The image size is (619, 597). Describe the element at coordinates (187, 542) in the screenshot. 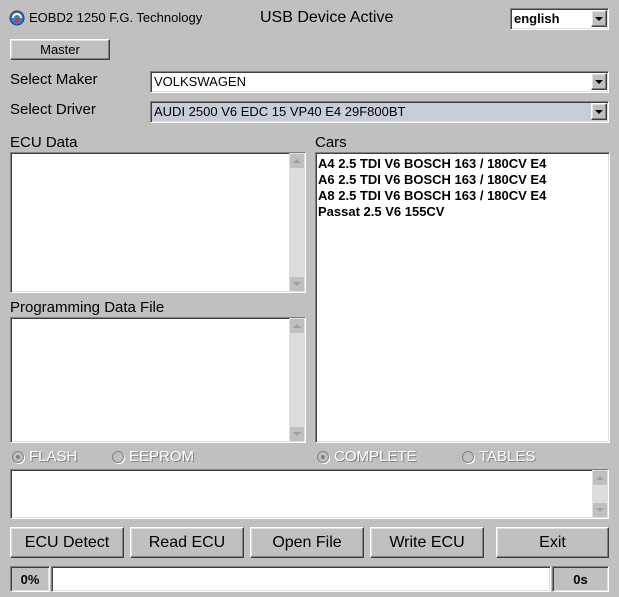

I see `read-ecu-button: Read ECU` at that location.